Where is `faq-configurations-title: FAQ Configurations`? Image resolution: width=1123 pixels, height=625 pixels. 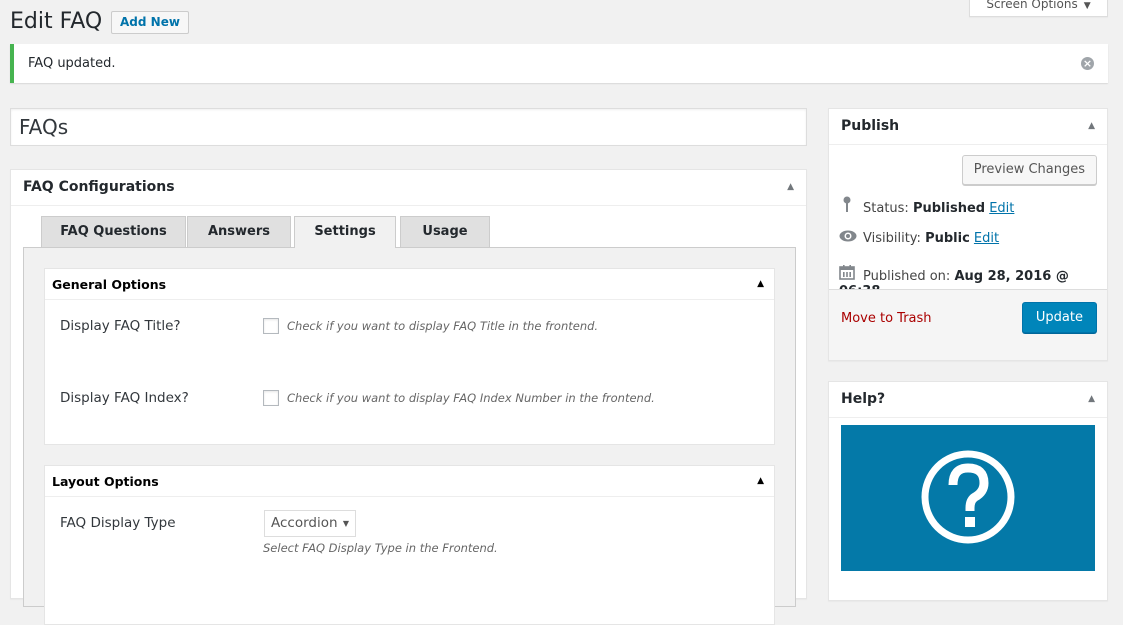 faq-configurations-title: FAQ Configurations is located at coordinates (99, 187).